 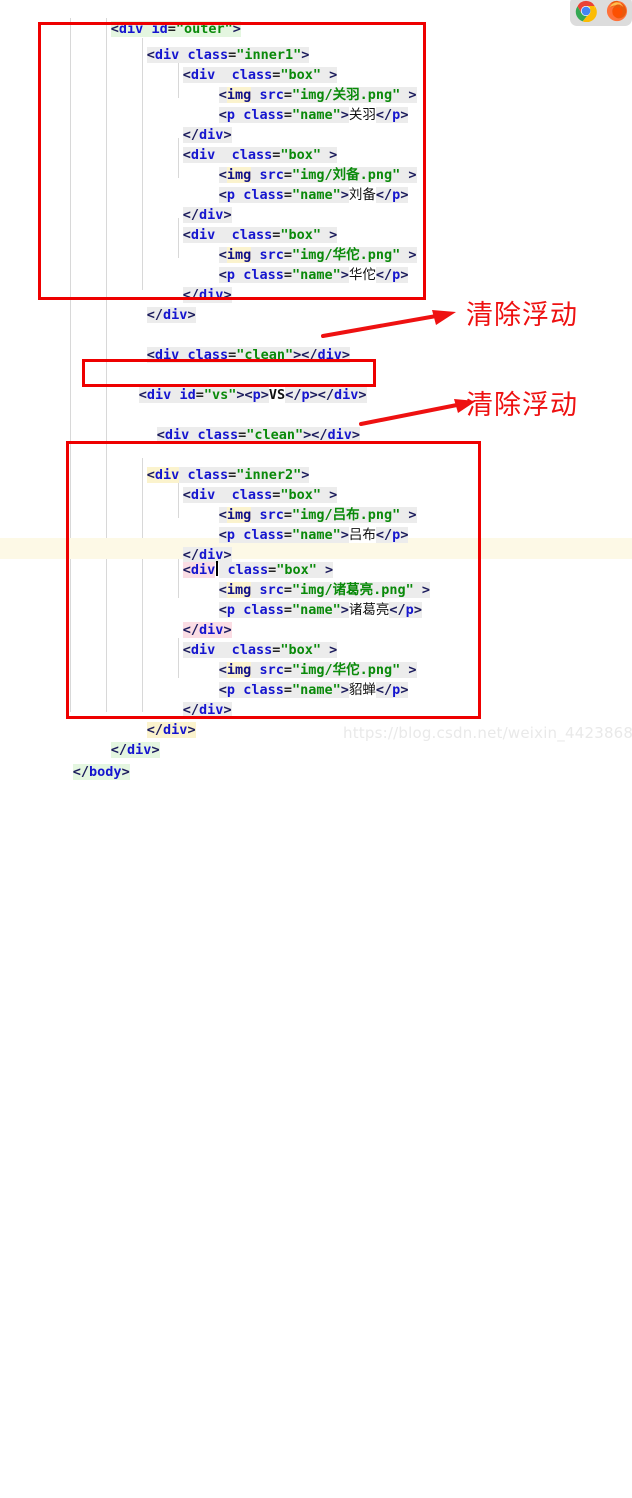 I want to click on annotation-note-2: 清除浮动, so click(x=522, y=405).